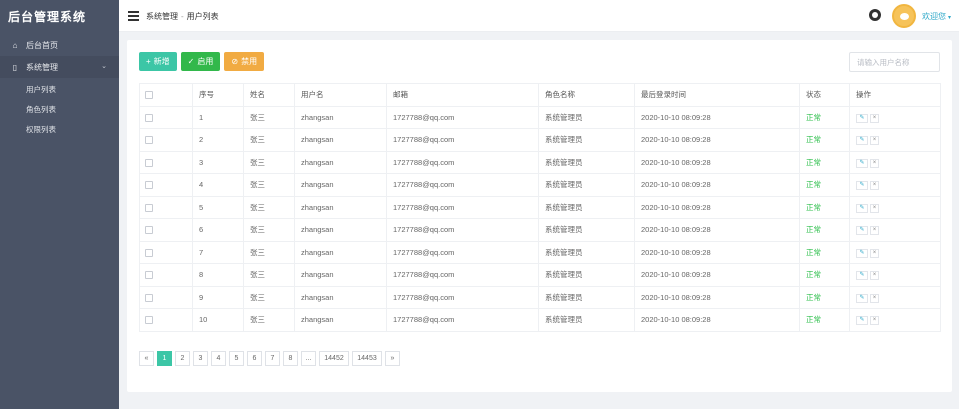  Describe the element at coordinates (236, 358) in the screenshot. I see `page-button: 5` at that location.